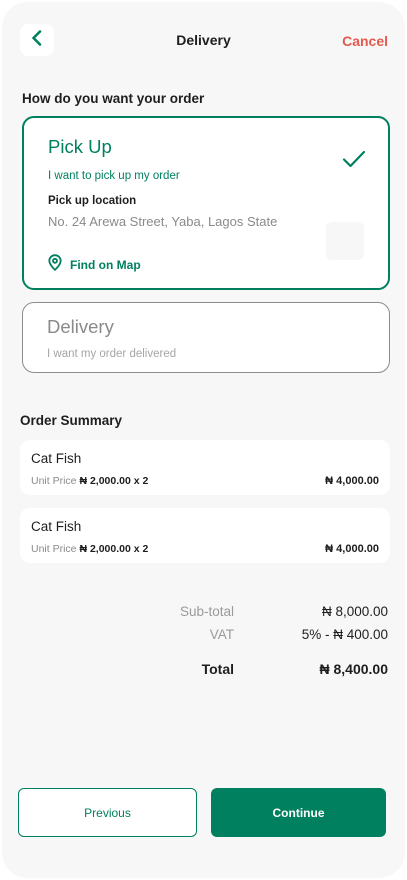 Image resolution: width=407 pixels, height=880 pixels. Describe the element at coordinates (206, 337) in the screenshot. I see `delivery-option-card: Delivery I want my order delivered` at that location.